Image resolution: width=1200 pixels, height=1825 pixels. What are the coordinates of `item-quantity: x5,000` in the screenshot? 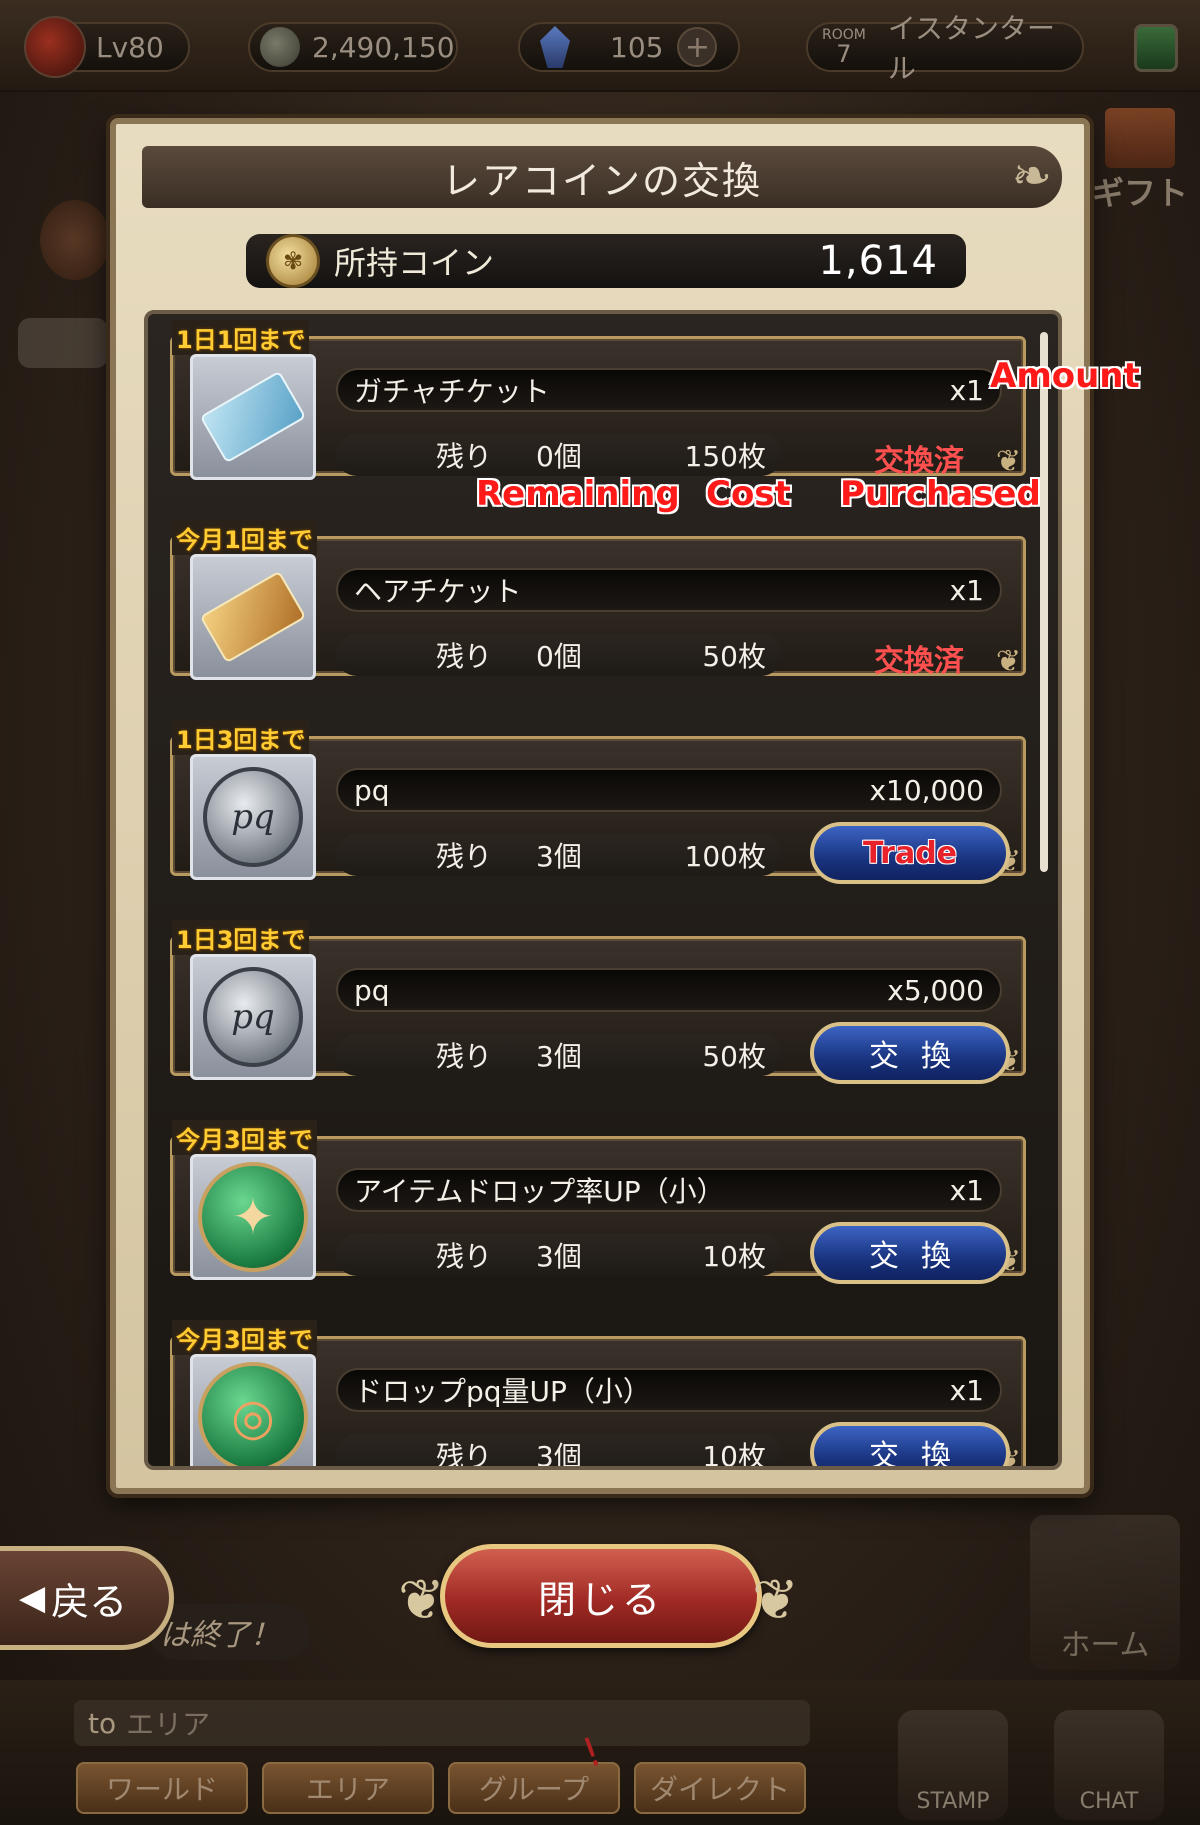 It's located at (935, 990).